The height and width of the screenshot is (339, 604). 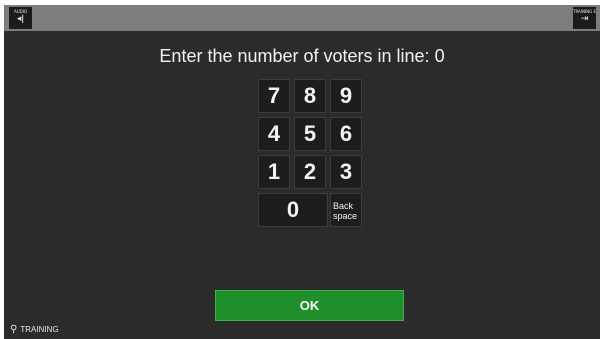 I want to click on key-4: 4, so click(x=274, y=134).